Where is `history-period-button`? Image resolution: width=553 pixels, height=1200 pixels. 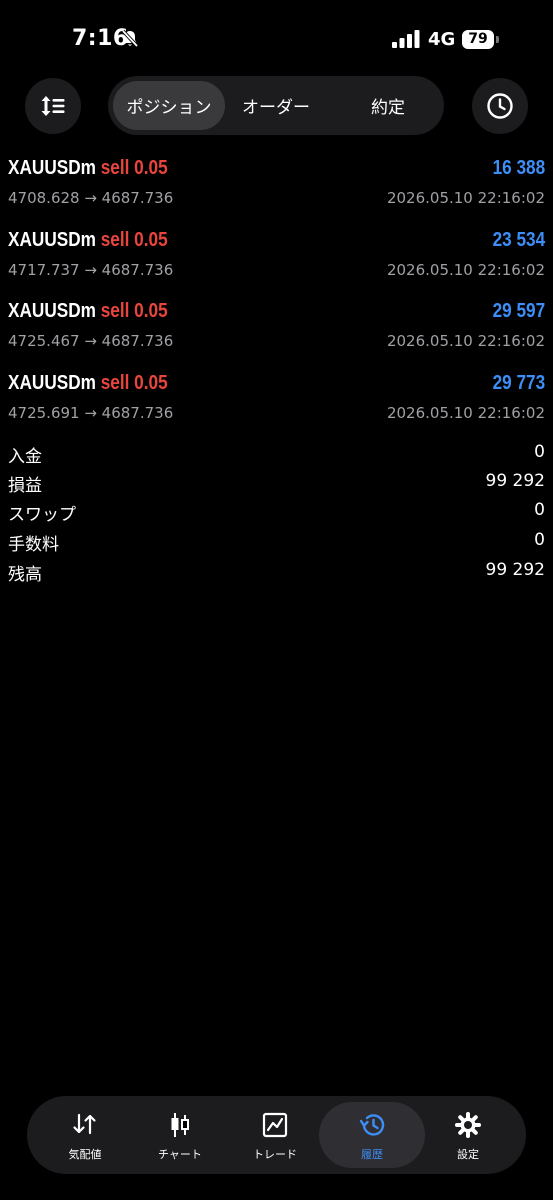
history-period-button is located at coordinates (500, 106).